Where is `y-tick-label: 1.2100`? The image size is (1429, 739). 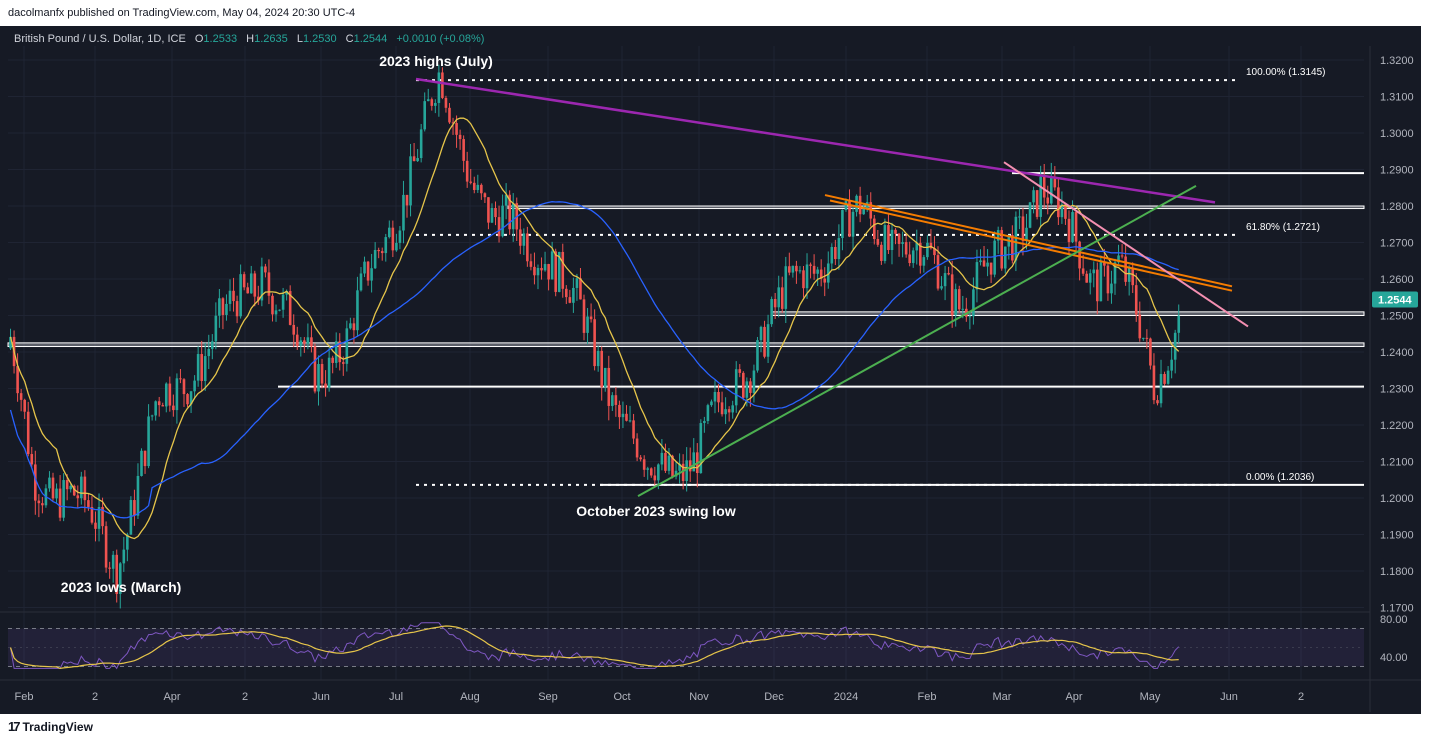 y-tick-label: 1.2100 is located at coordinates (1397, 463).